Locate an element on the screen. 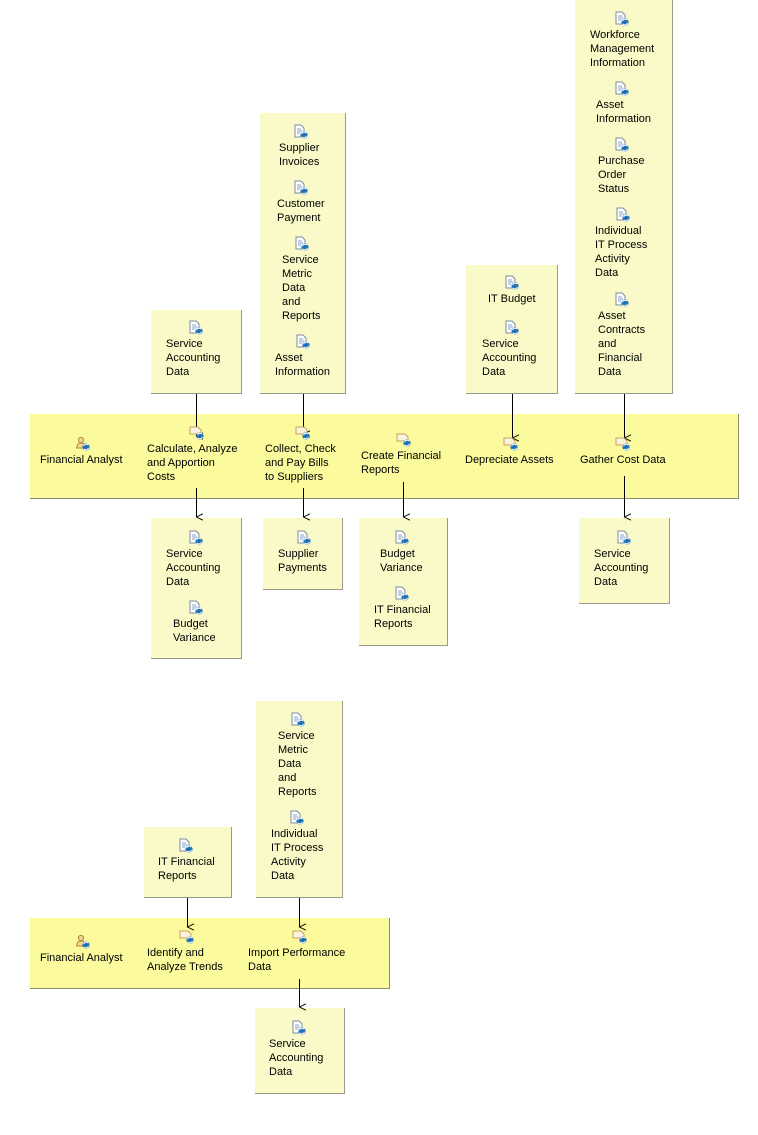 Image resolution: width=758 pixels, height=1135 pixels. artifact-item-label: Supplier Payments is located at coordinates (302, 561).